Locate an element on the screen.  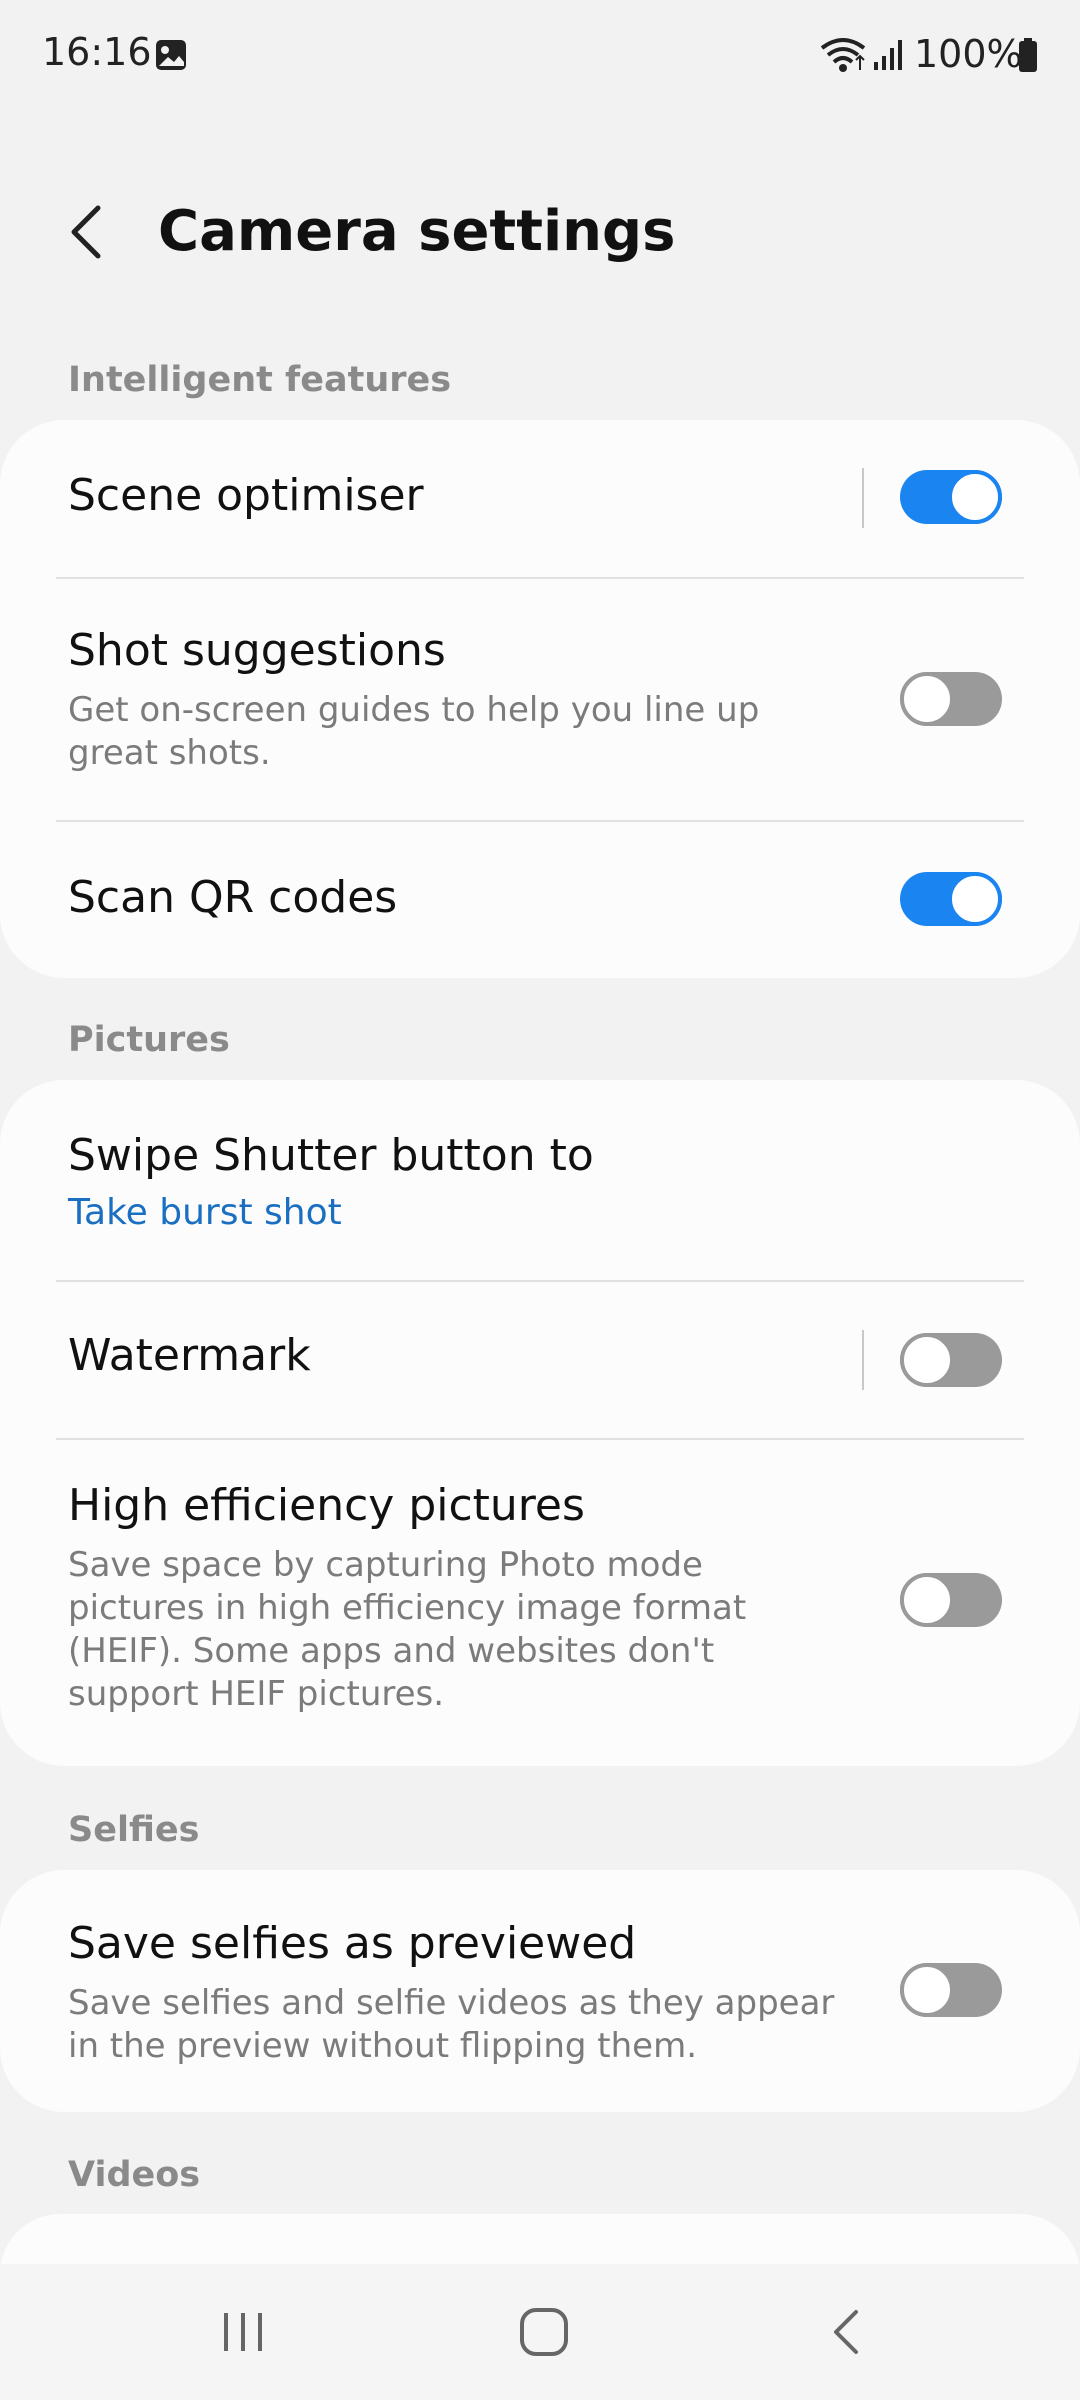
high-efficiency-toggle is located at coordinates (951, 1600).